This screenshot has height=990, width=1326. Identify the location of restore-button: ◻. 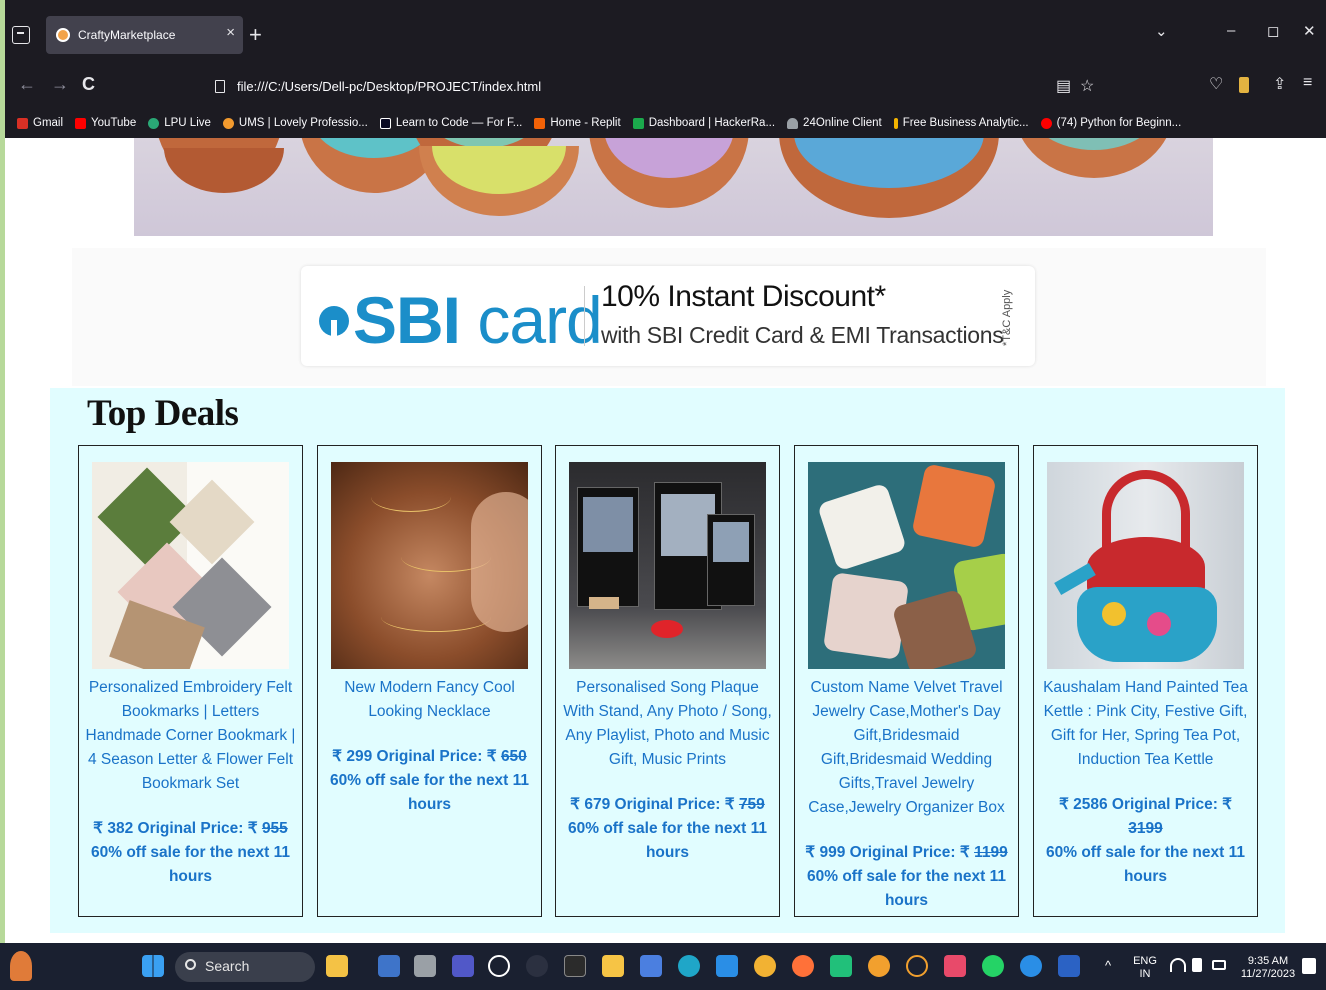
(1273, 31).